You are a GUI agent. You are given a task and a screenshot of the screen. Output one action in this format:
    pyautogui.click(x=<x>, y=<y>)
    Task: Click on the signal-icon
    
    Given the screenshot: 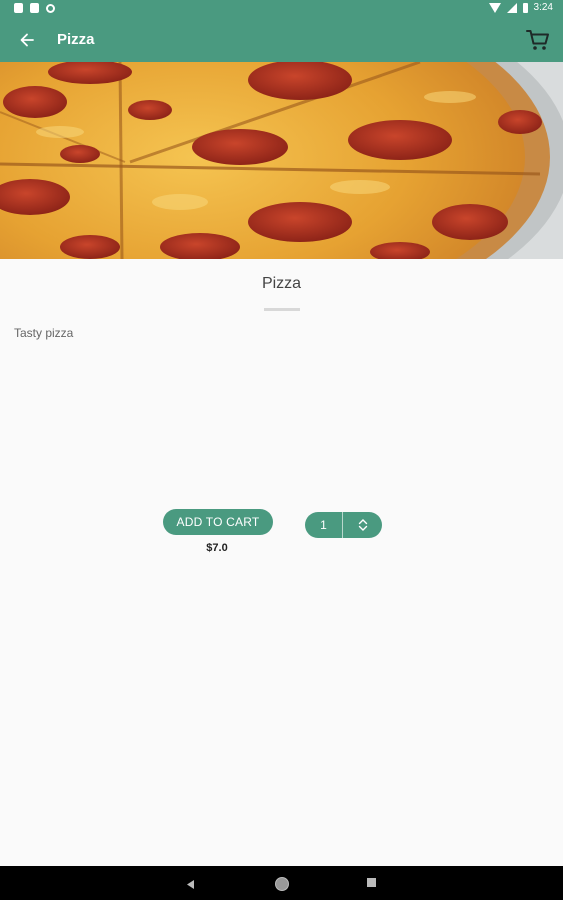 What is the action you would take?
    pyautogui.click(x=511, y=7)
    